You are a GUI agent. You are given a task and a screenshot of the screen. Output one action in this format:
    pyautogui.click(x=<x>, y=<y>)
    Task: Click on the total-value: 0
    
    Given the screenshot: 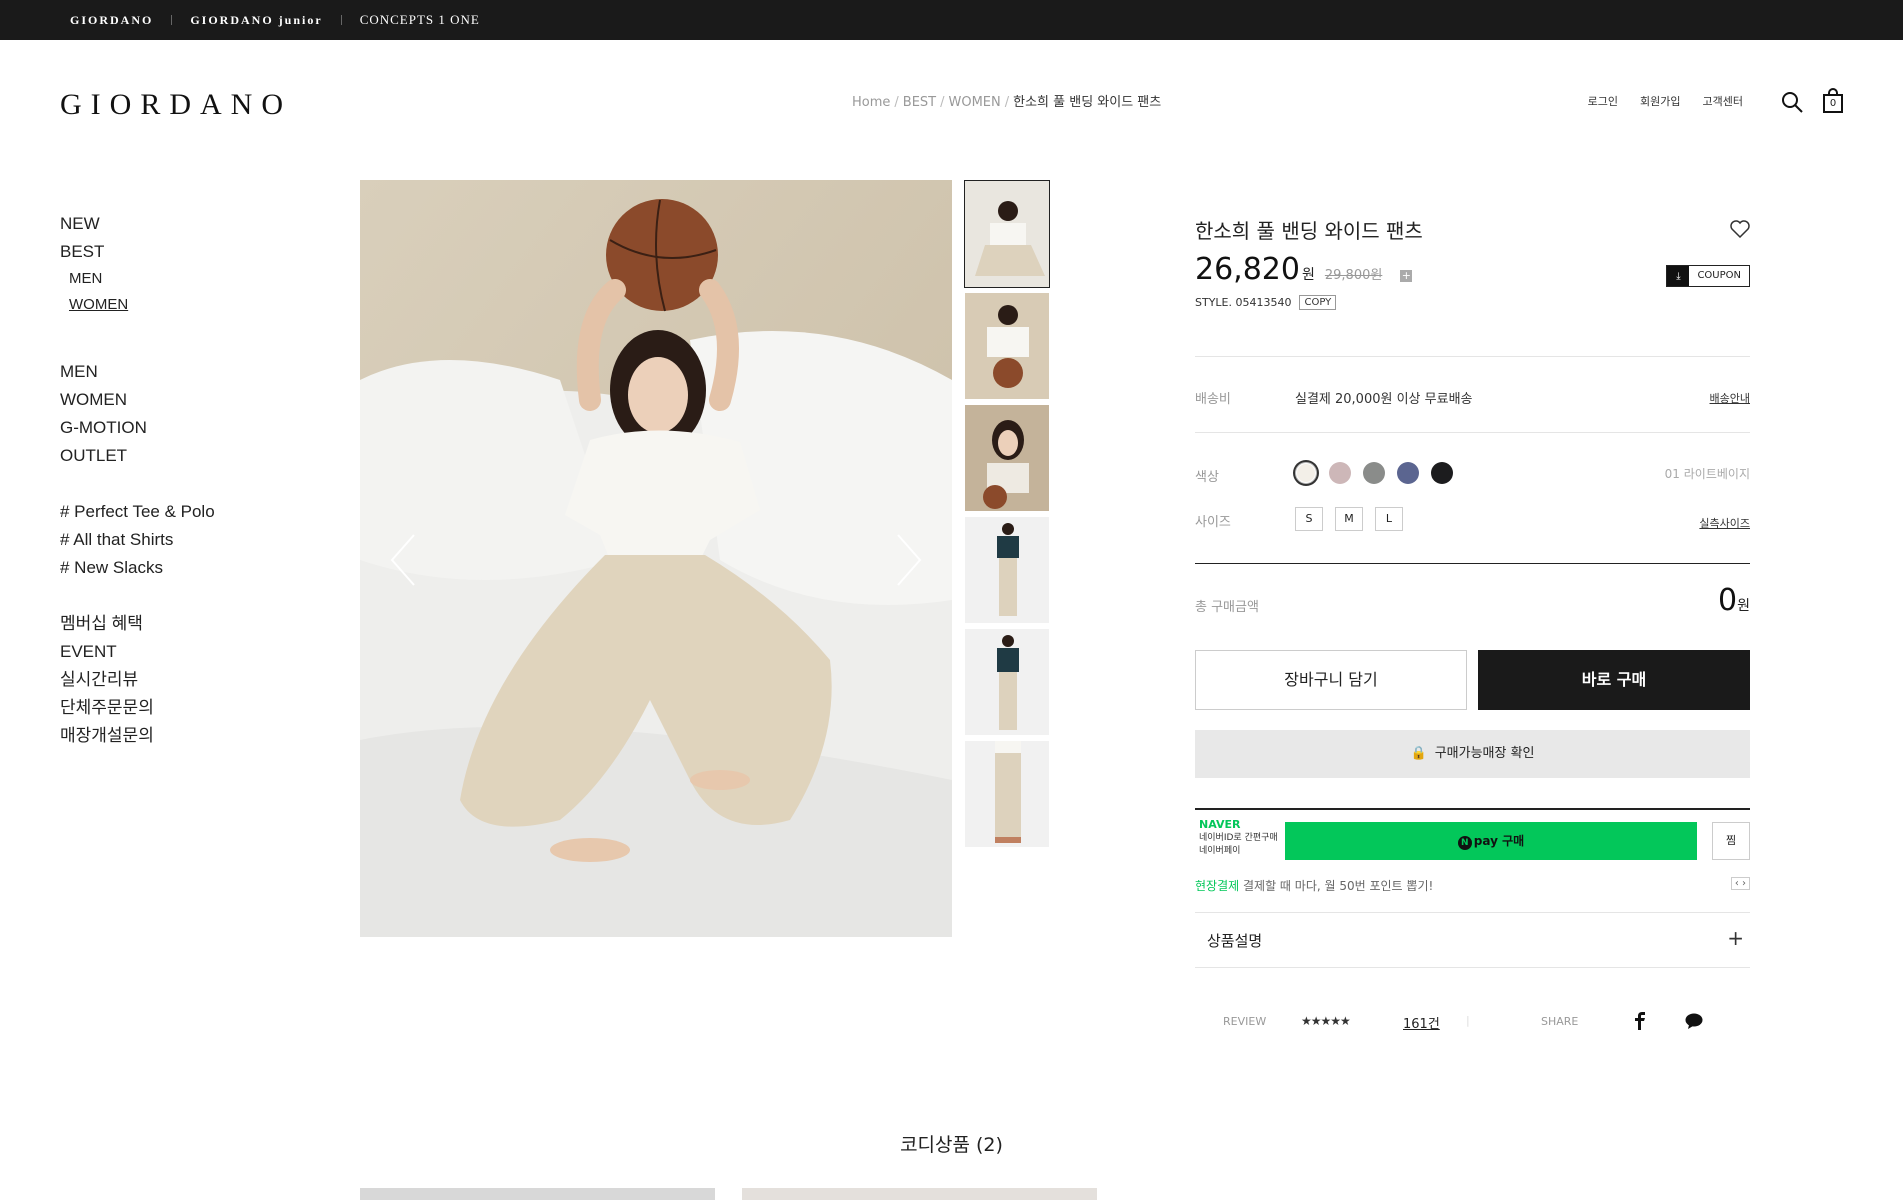 What is the action you would take?
    pyautogui.click(x=1728, y=600)
    